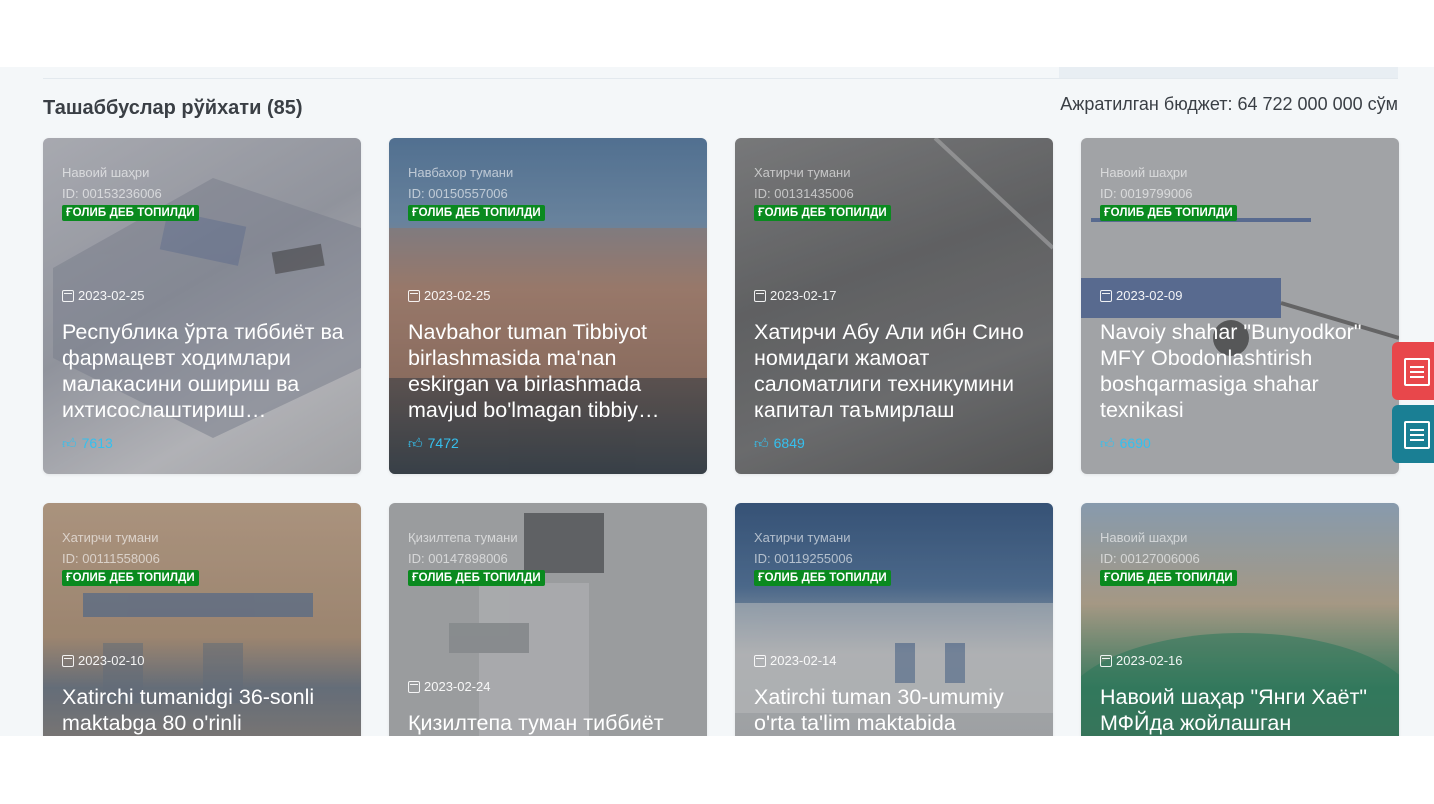 This screenshot has height=804, width=1434. Describe the element at coordinates (1417, 435) in the screenshot. I see `help-screen-icon` at that location.